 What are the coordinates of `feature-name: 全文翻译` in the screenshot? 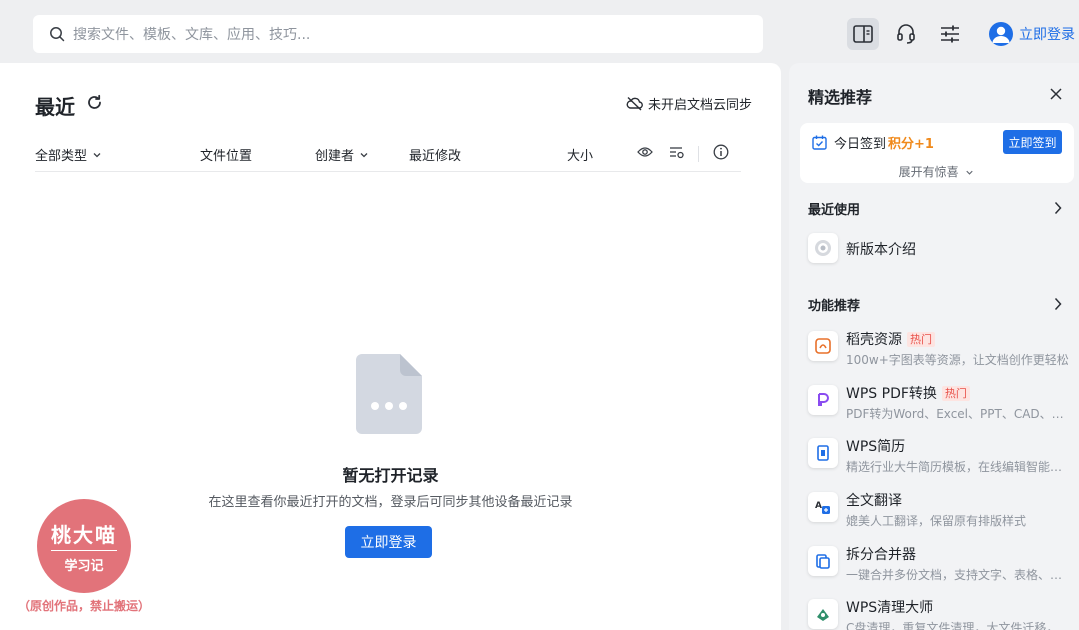 It's located at (874, 500).